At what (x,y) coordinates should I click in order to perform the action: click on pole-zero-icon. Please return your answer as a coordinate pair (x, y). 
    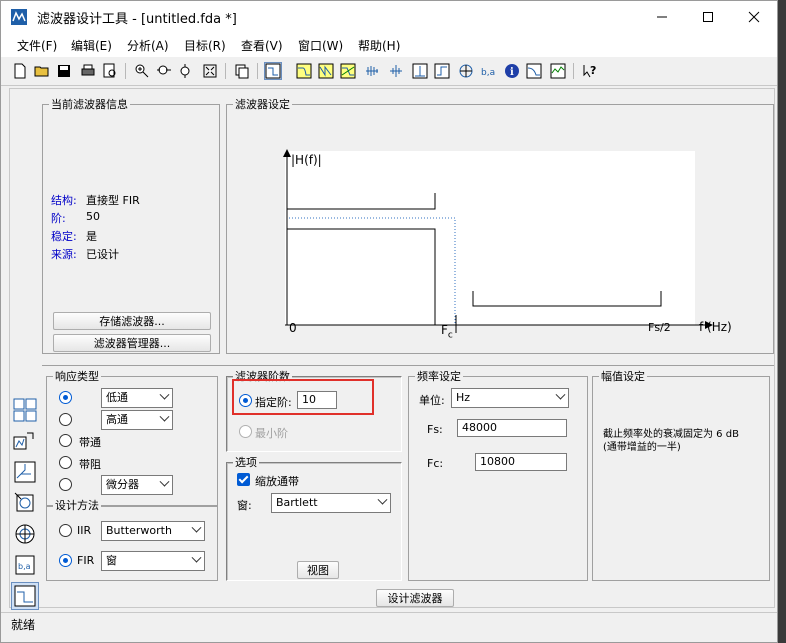
    Looking at the image, I should click on (466, 71).